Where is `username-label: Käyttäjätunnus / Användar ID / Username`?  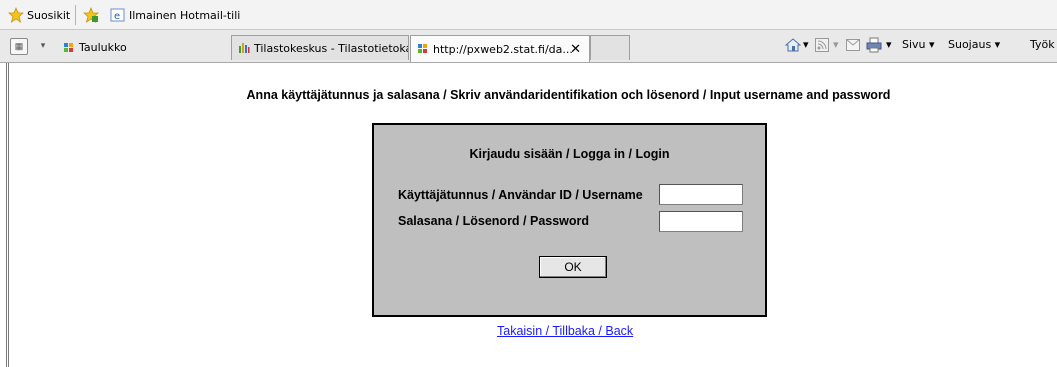
username-label: Käyttäjätunnus / Användar ID / Username is located at coordinates (520, 195).